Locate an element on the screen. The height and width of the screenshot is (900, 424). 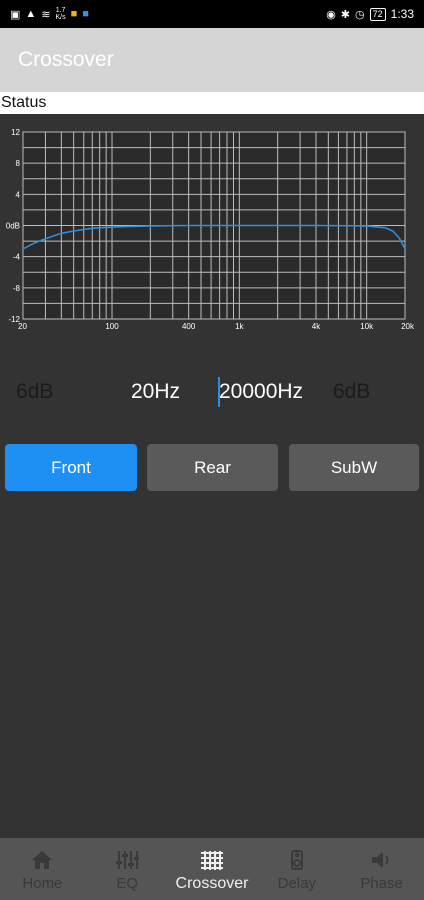
alarm-icon: ◷ is located at coordinates (360, 14).